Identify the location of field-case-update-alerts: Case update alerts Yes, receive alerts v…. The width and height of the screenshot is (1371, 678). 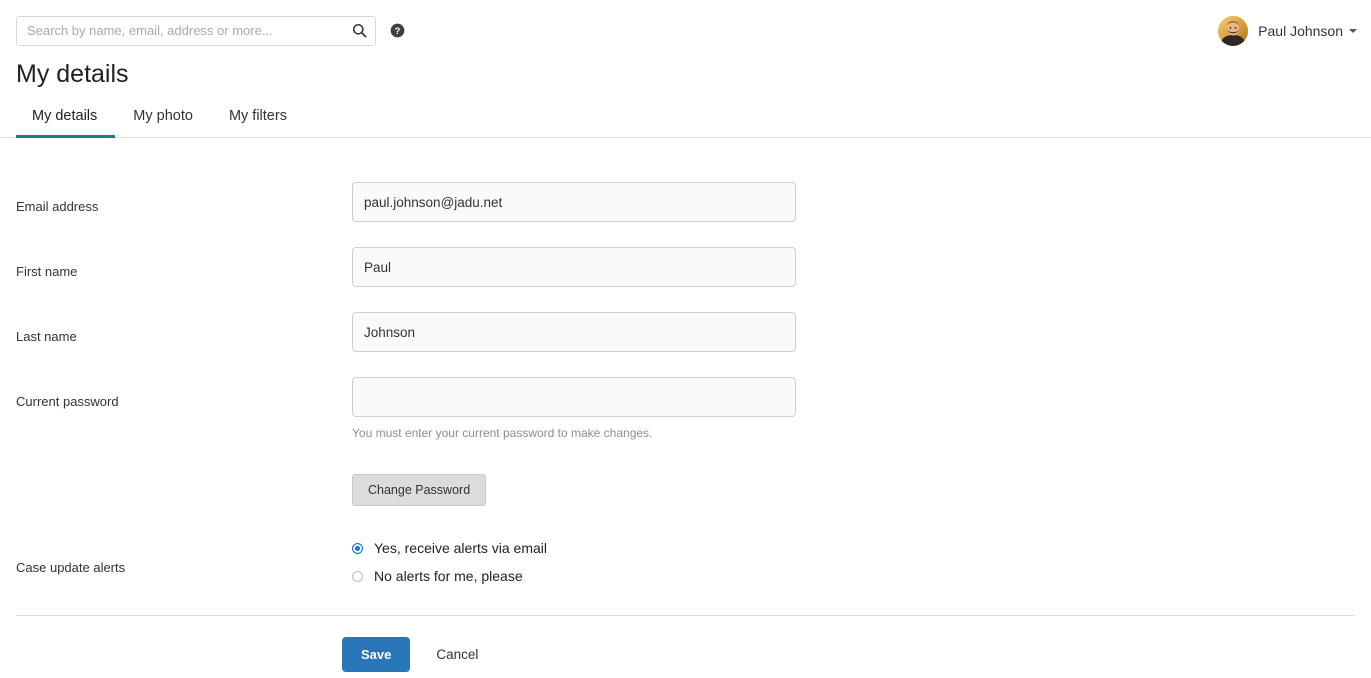
(685, 562).